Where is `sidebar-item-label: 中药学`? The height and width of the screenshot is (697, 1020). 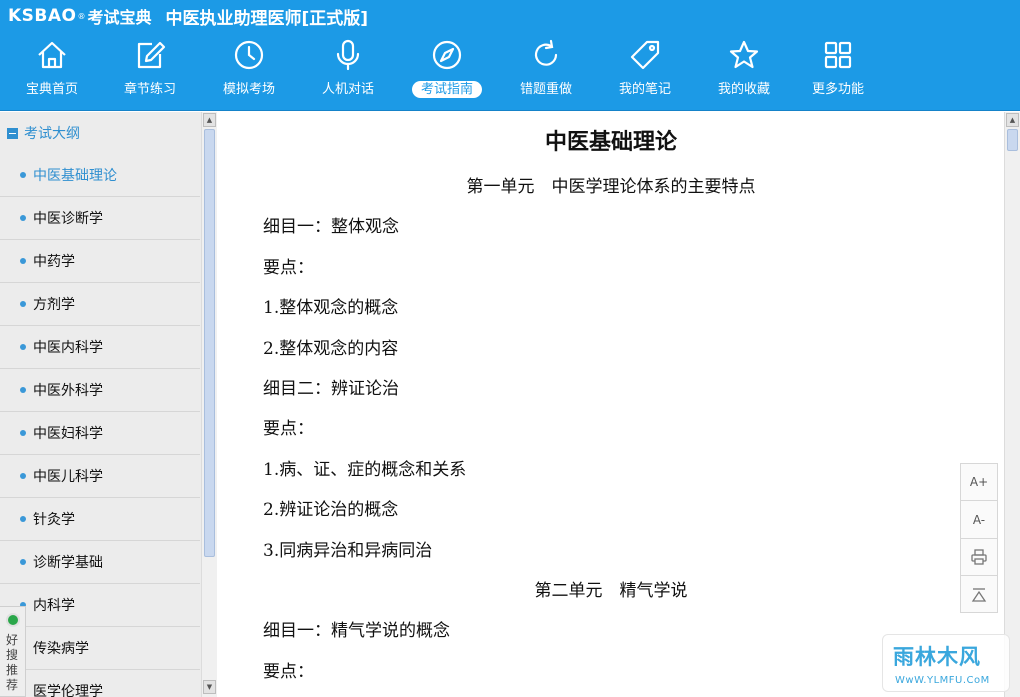
sidebar-item-label: 中药学 is located at coordinates (54, 262).